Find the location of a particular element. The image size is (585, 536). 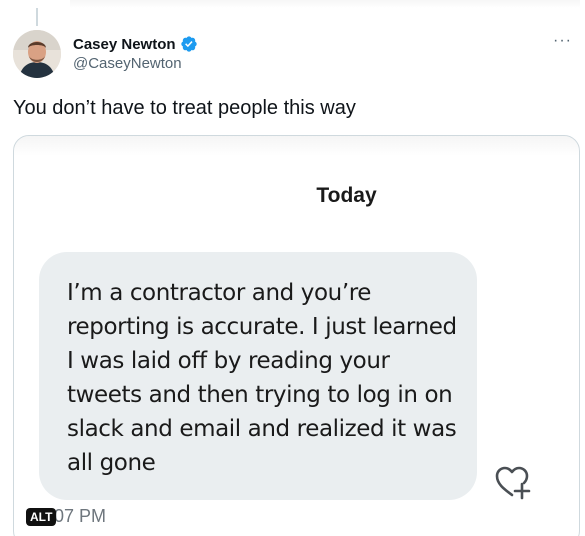

name-row: Casey Newton is located at coordinates (135, 44).